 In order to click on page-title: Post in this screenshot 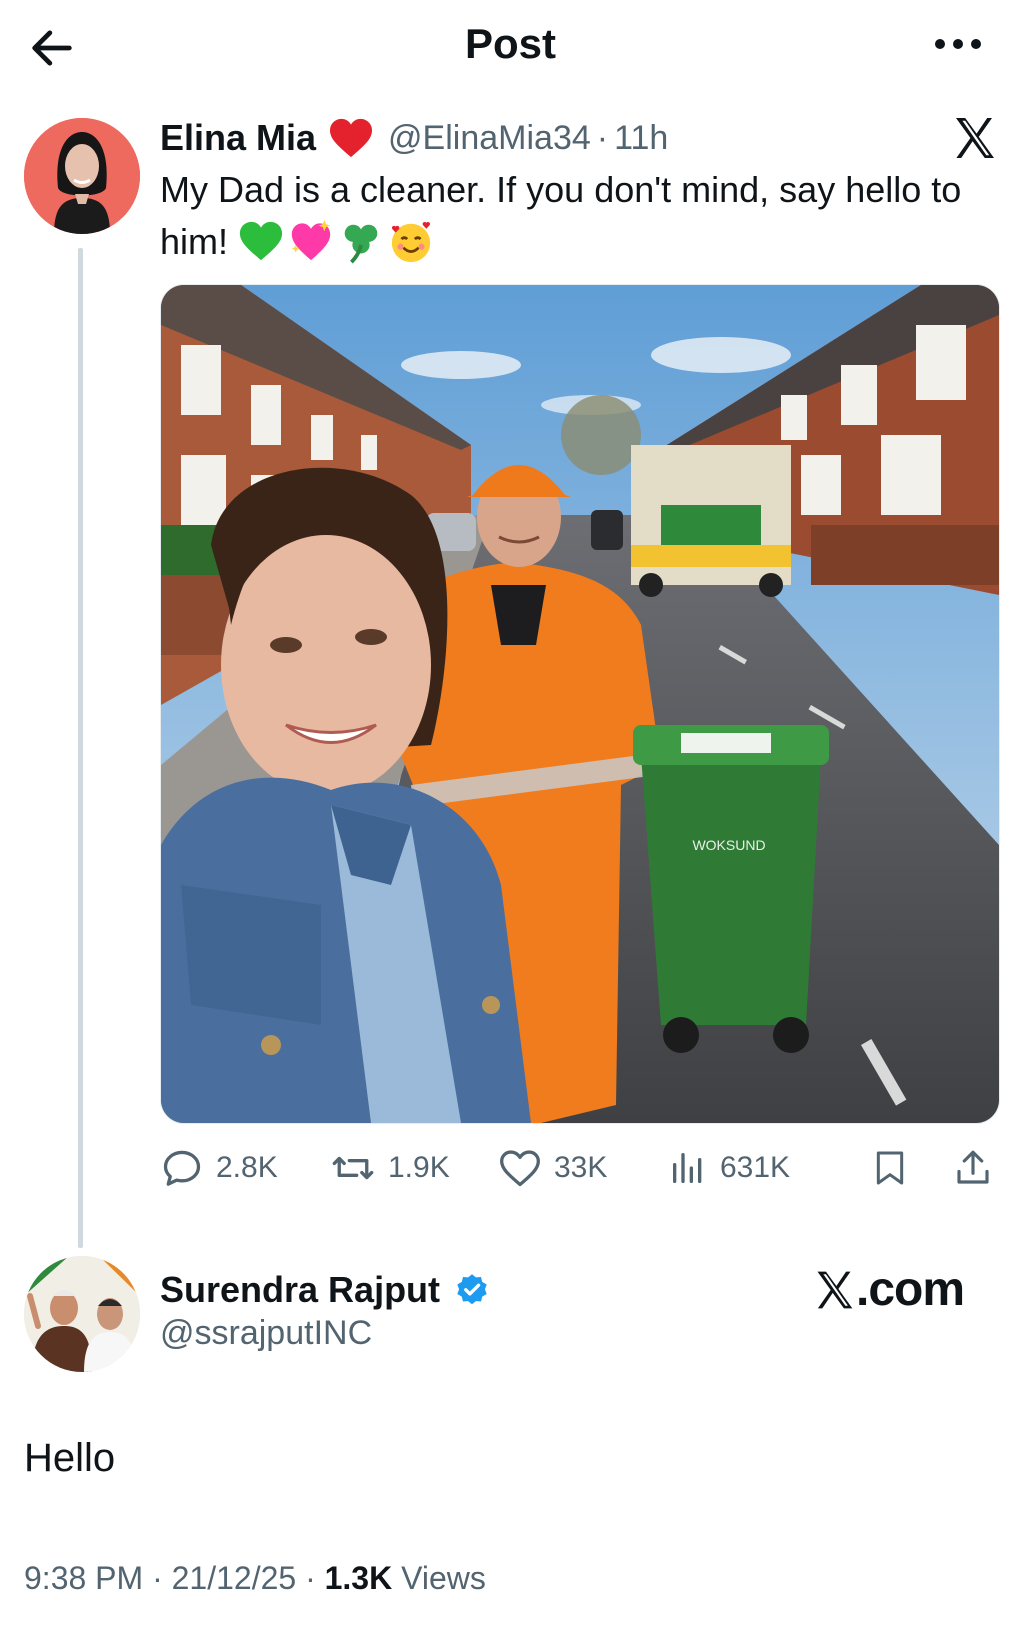, I will do `click(510, 43)`.